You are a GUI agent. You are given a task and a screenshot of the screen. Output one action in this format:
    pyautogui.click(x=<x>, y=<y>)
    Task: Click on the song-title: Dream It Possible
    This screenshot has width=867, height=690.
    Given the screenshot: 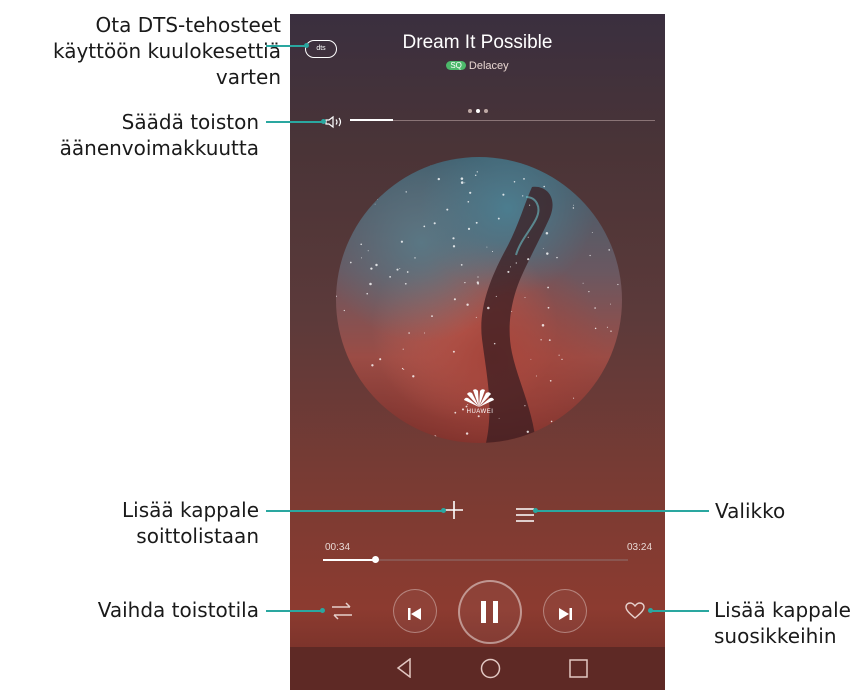 What is the action you would take?
    pyautogui.click(x=477, y=42)
    